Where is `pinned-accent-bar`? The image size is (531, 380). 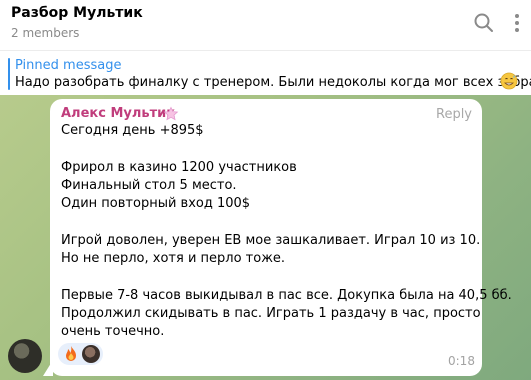 pinned-accent-bar is located at coordinates (9, 74).